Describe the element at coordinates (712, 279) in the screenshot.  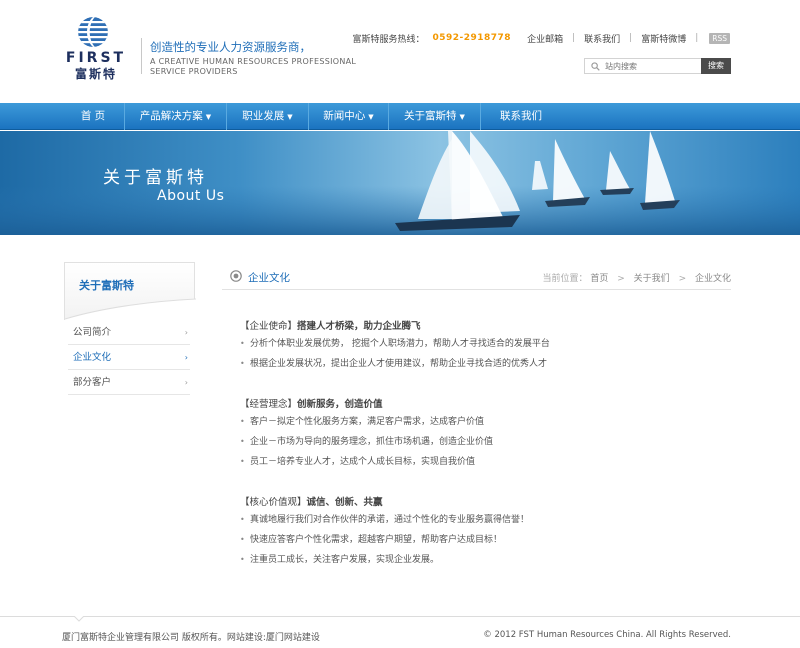
I see `breadcrumb-current: 企业文化` at that location.